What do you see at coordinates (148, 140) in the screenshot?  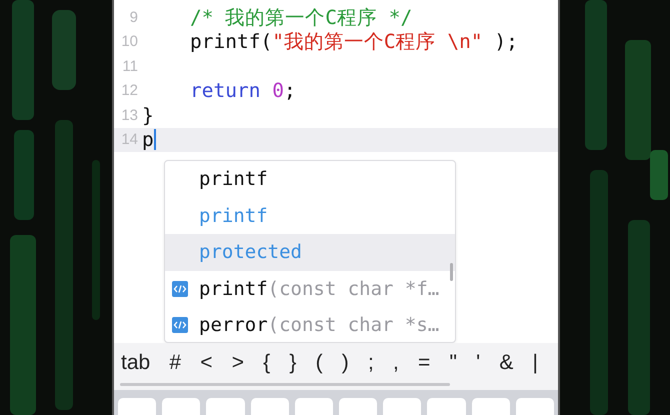 I see `code-line: p` at bounding box center [148, 140].